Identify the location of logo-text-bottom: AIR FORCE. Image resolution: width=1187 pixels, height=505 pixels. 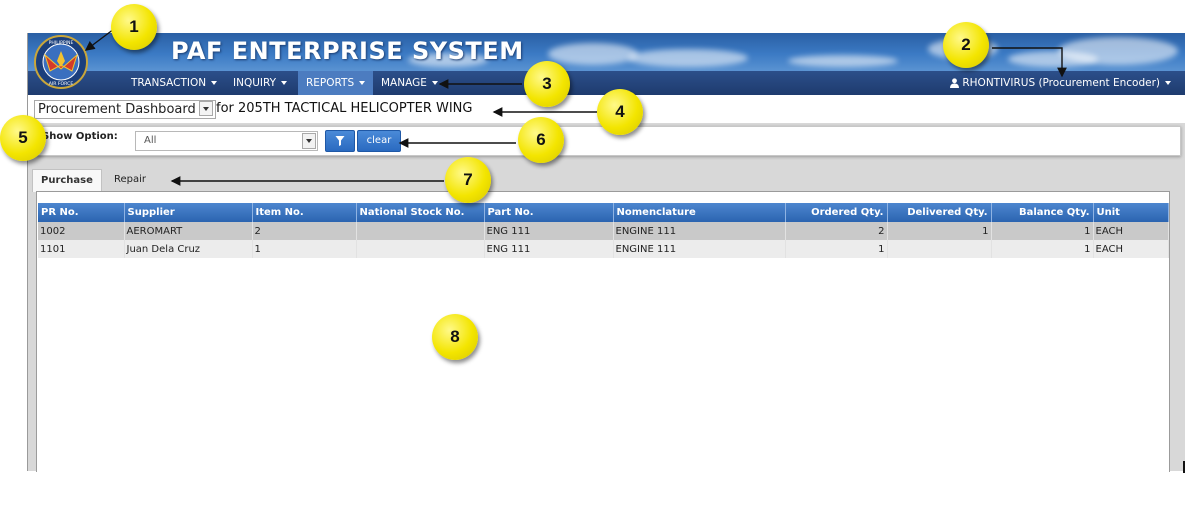
(61, 84).